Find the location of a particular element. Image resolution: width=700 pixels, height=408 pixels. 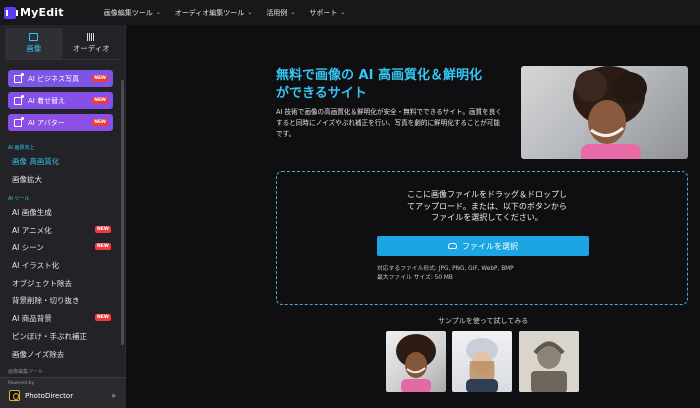

nav-image-tools: 画像編集ツール ⌄ is located at coordinates (132, 13).